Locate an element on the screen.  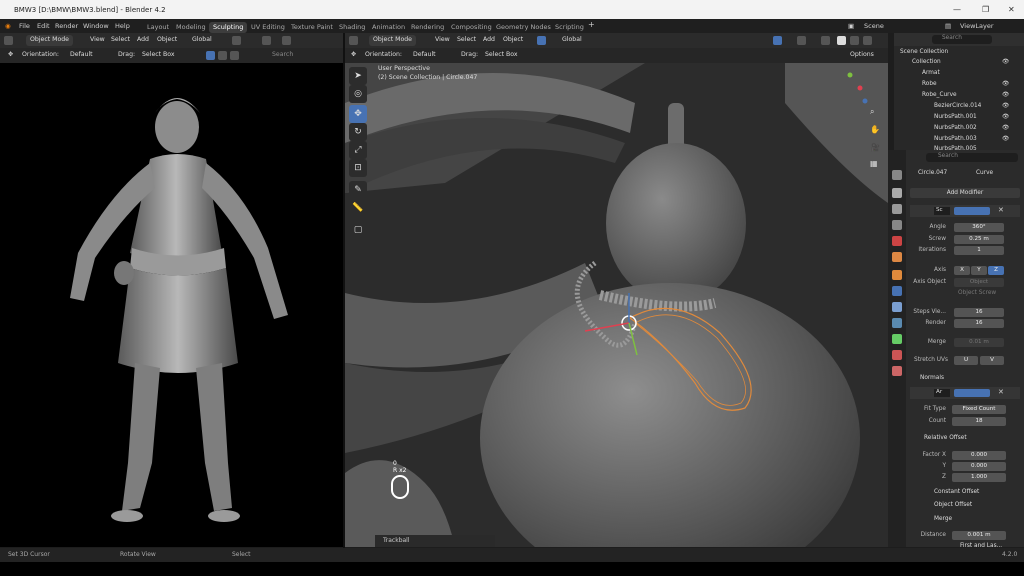
overlay-icon is located at coordinates (801, 40).